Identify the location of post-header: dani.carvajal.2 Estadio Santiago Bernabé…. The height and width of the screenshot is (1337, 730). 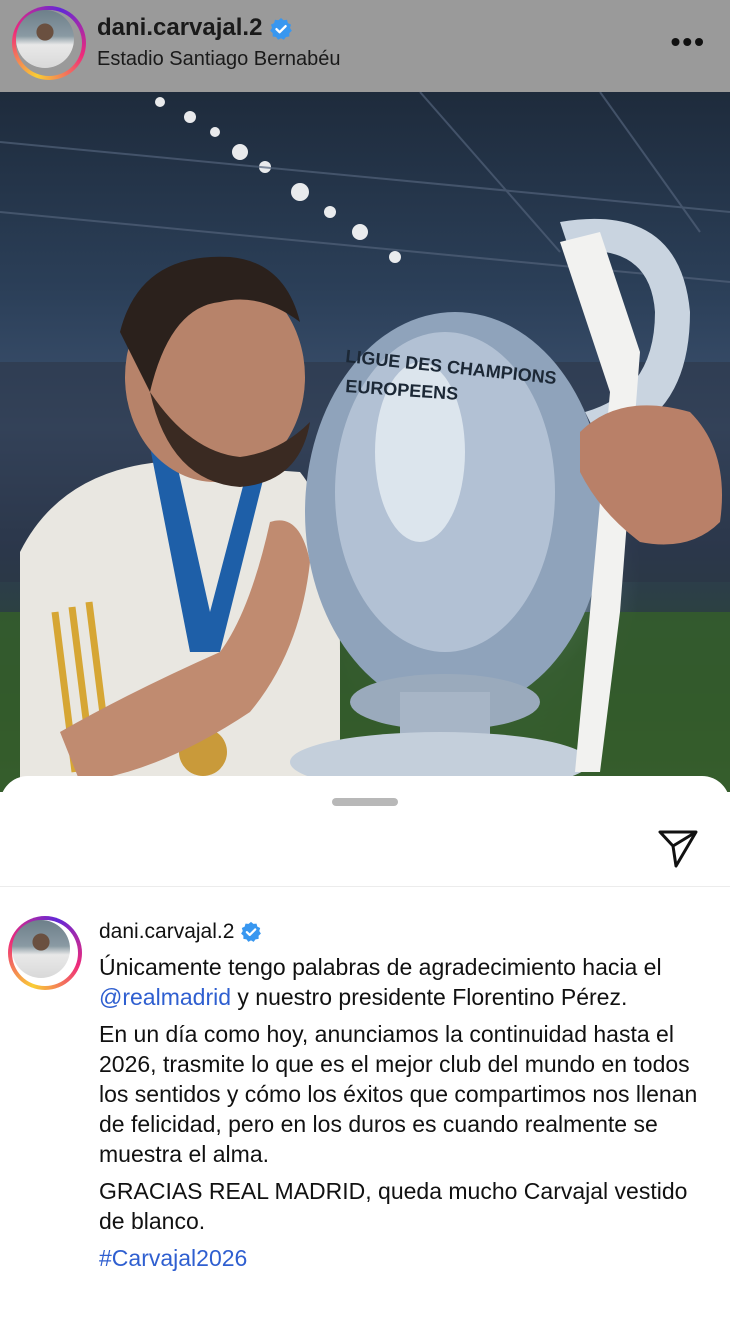
(365, 46).